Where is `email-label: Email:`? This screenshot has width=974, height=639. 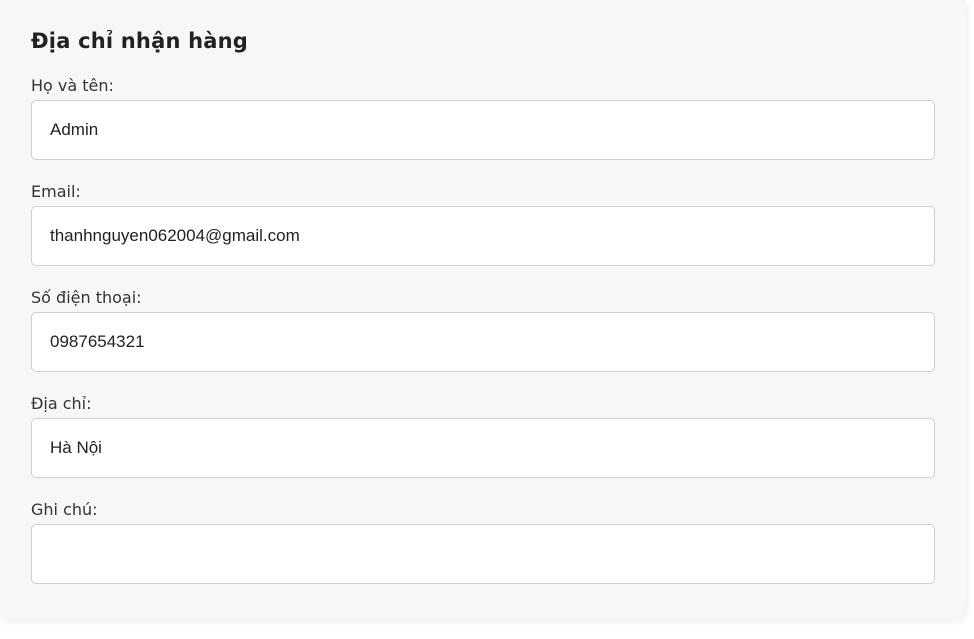
email-label: Email: is located at coordinates (56, 191).